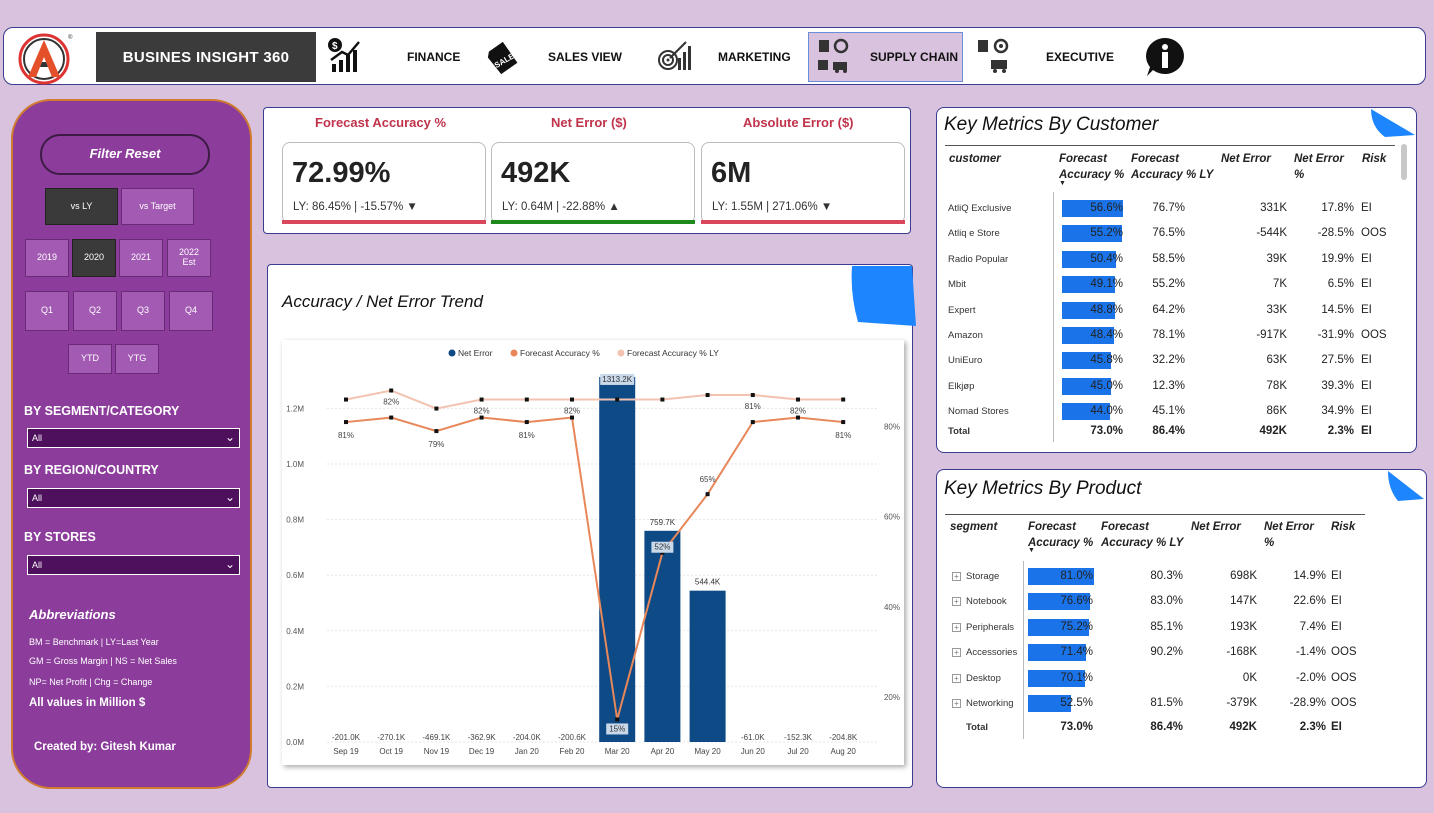 The width and height of the screenshot is (1434, 813). What do you see at coordinates (1043, 488) in the screenshot?
I see `product-table-title: Key Metrics By Product` at bounding box center [1043, 488].